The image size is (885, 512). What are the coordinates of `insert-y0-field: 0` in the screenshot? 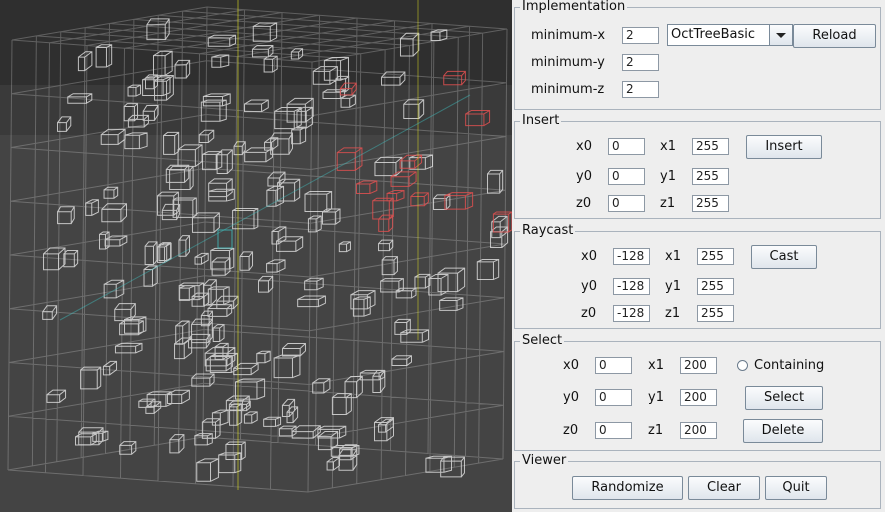 It's located at (626, 176).